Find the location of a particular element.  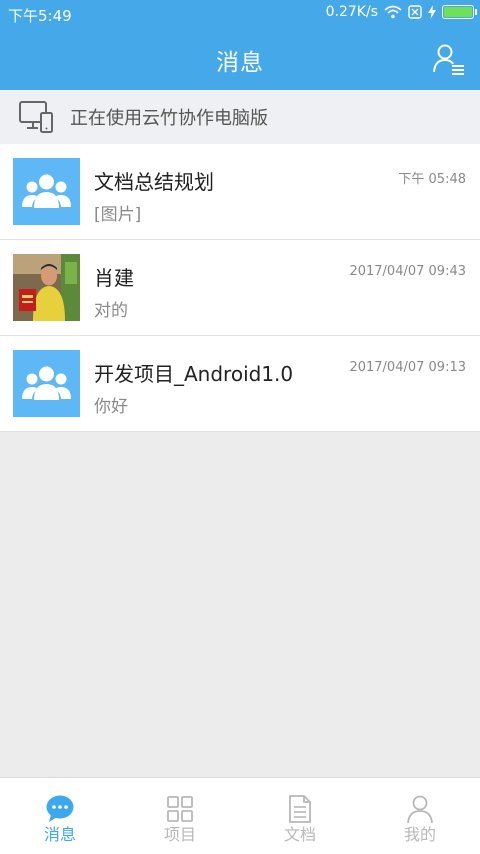

conversation-name: 开发项目_Android1.0 is located at coordinates (194, 374).